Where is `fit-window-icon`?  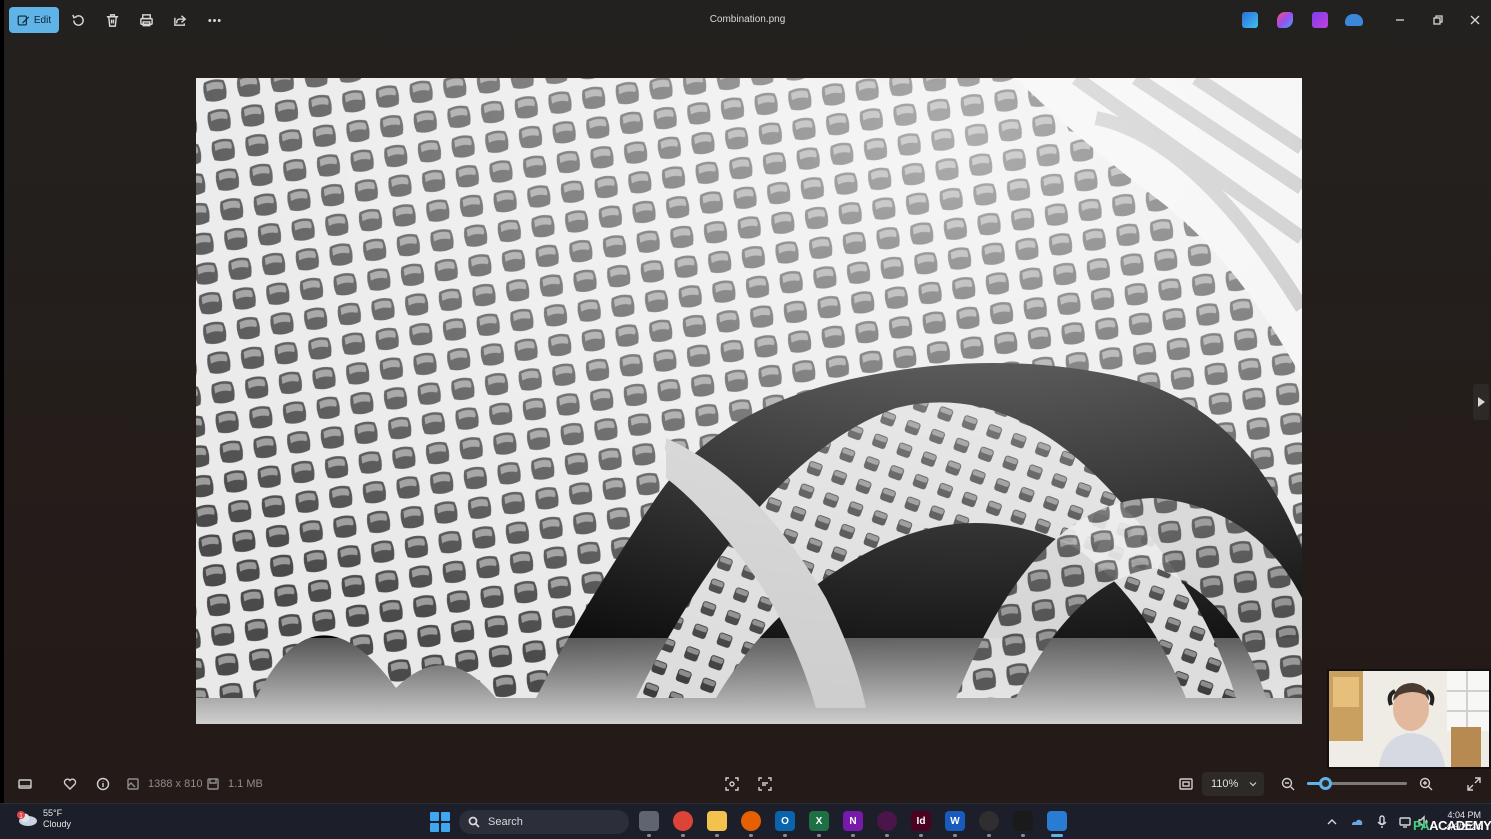 fit-window-icon is located at coordinates (1186, 784).